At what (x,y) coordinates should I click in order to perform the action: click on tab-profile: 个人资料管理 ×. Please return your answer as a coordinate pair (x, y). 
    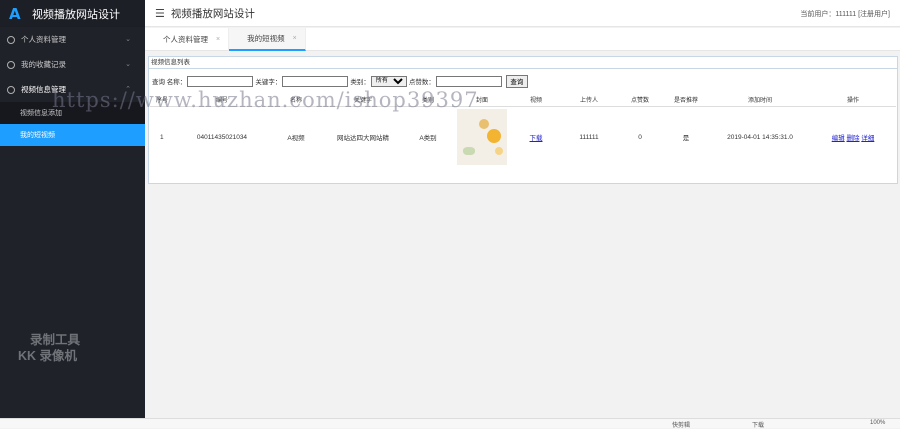
    Looking at the image, I should click on (187, 39).